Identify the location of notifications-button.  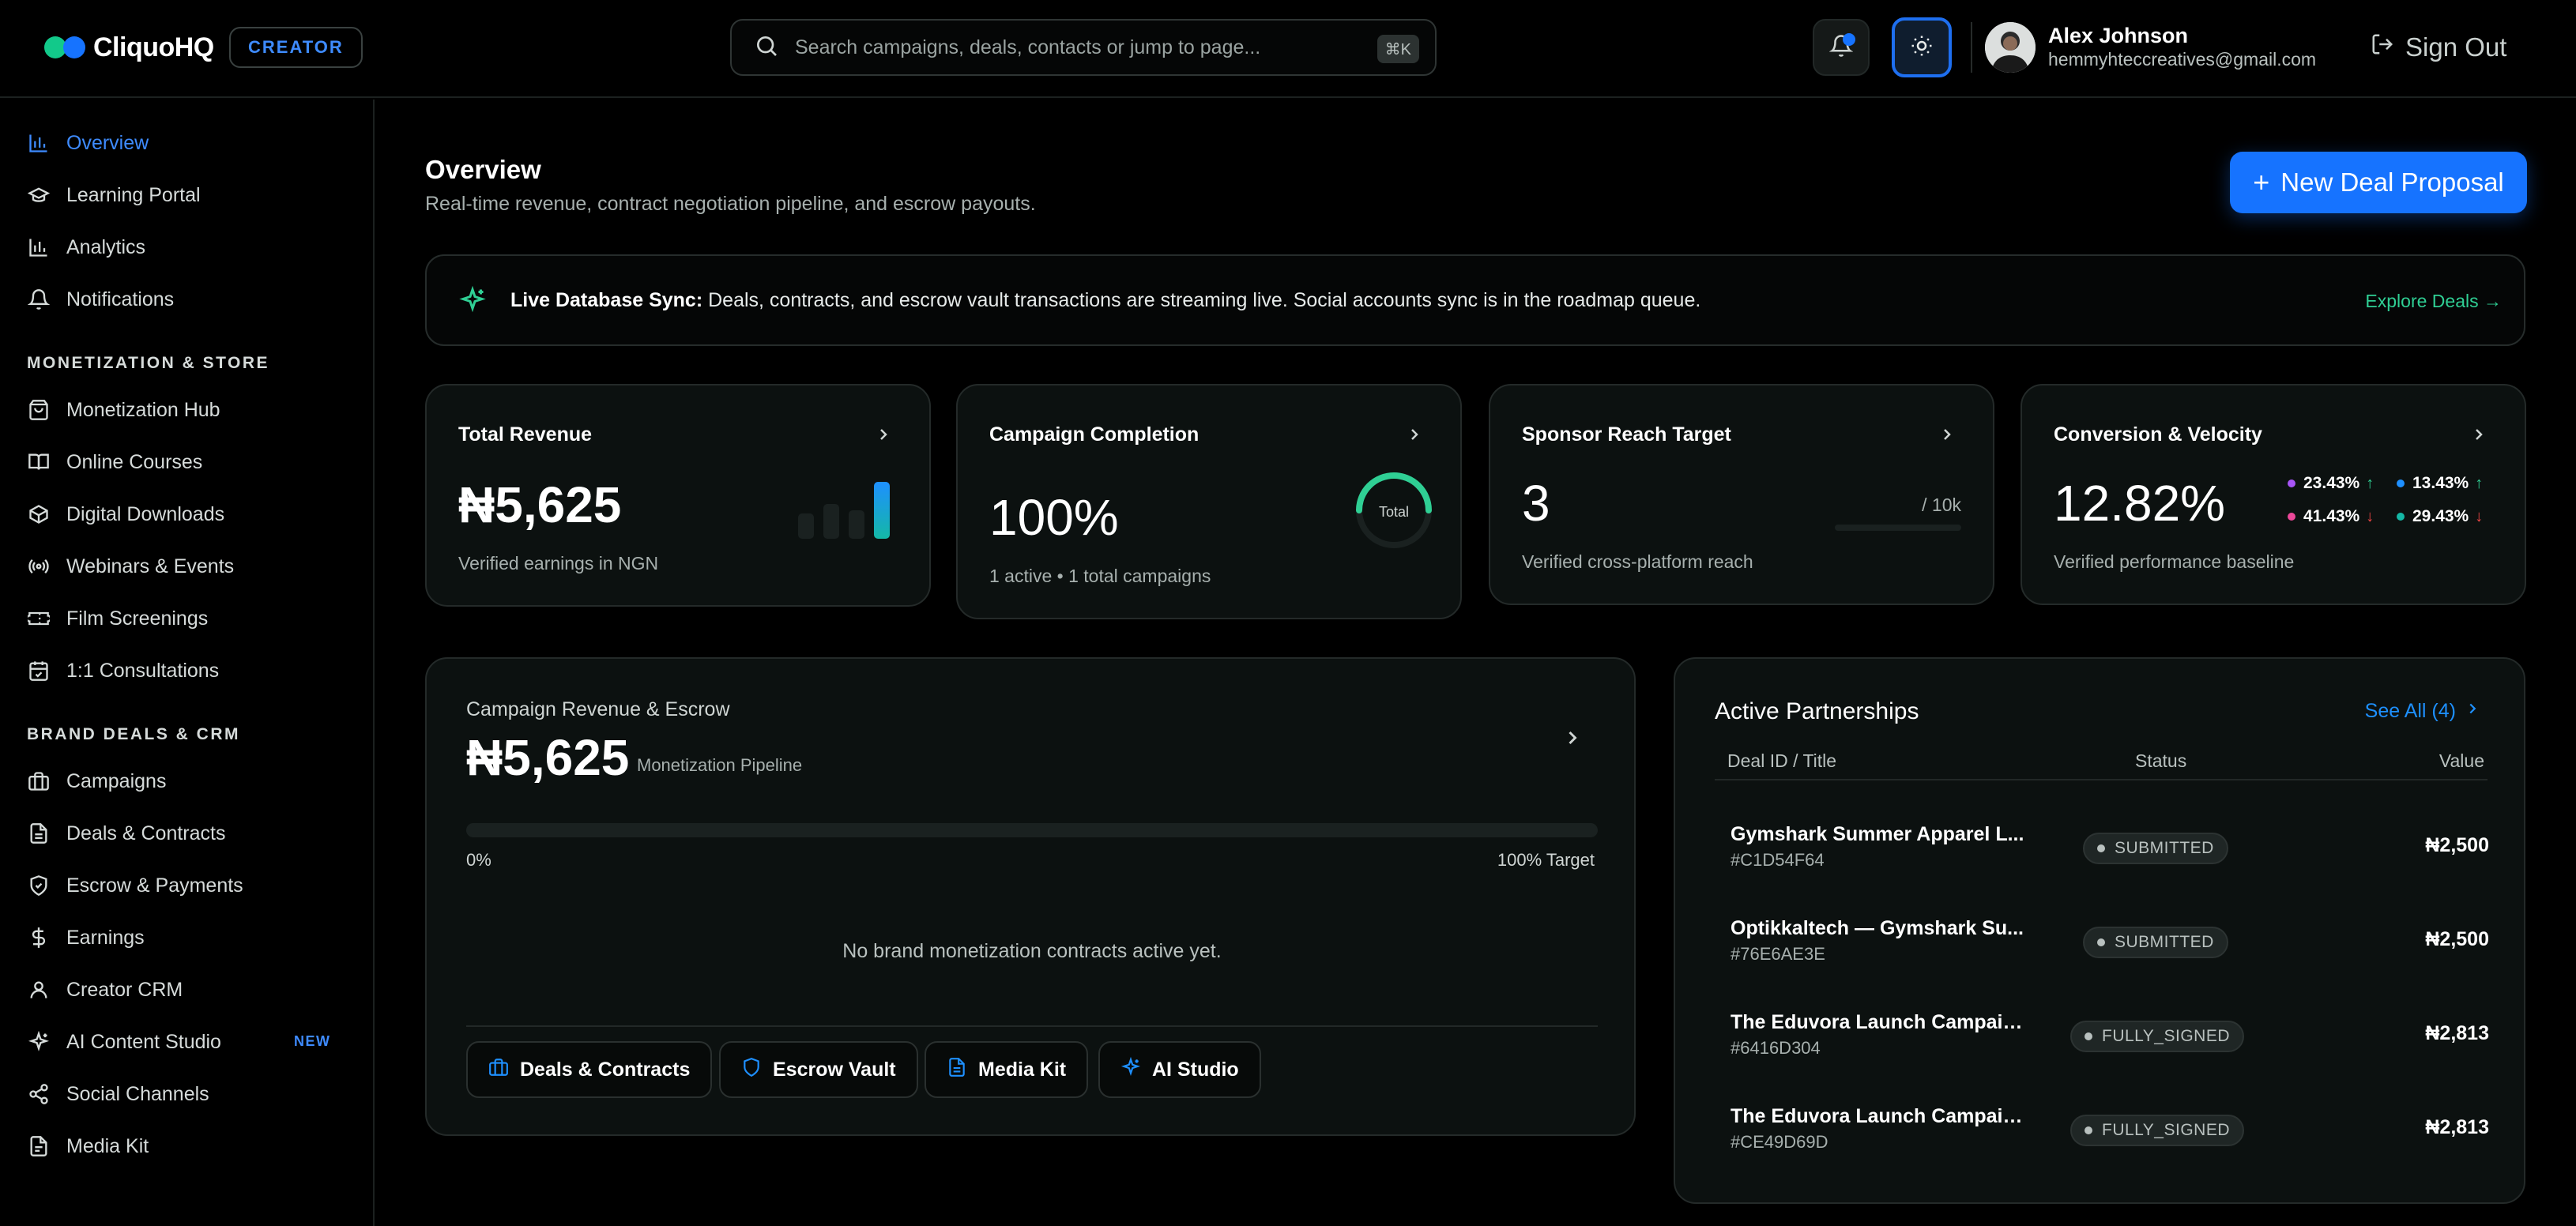
(1841, 47).